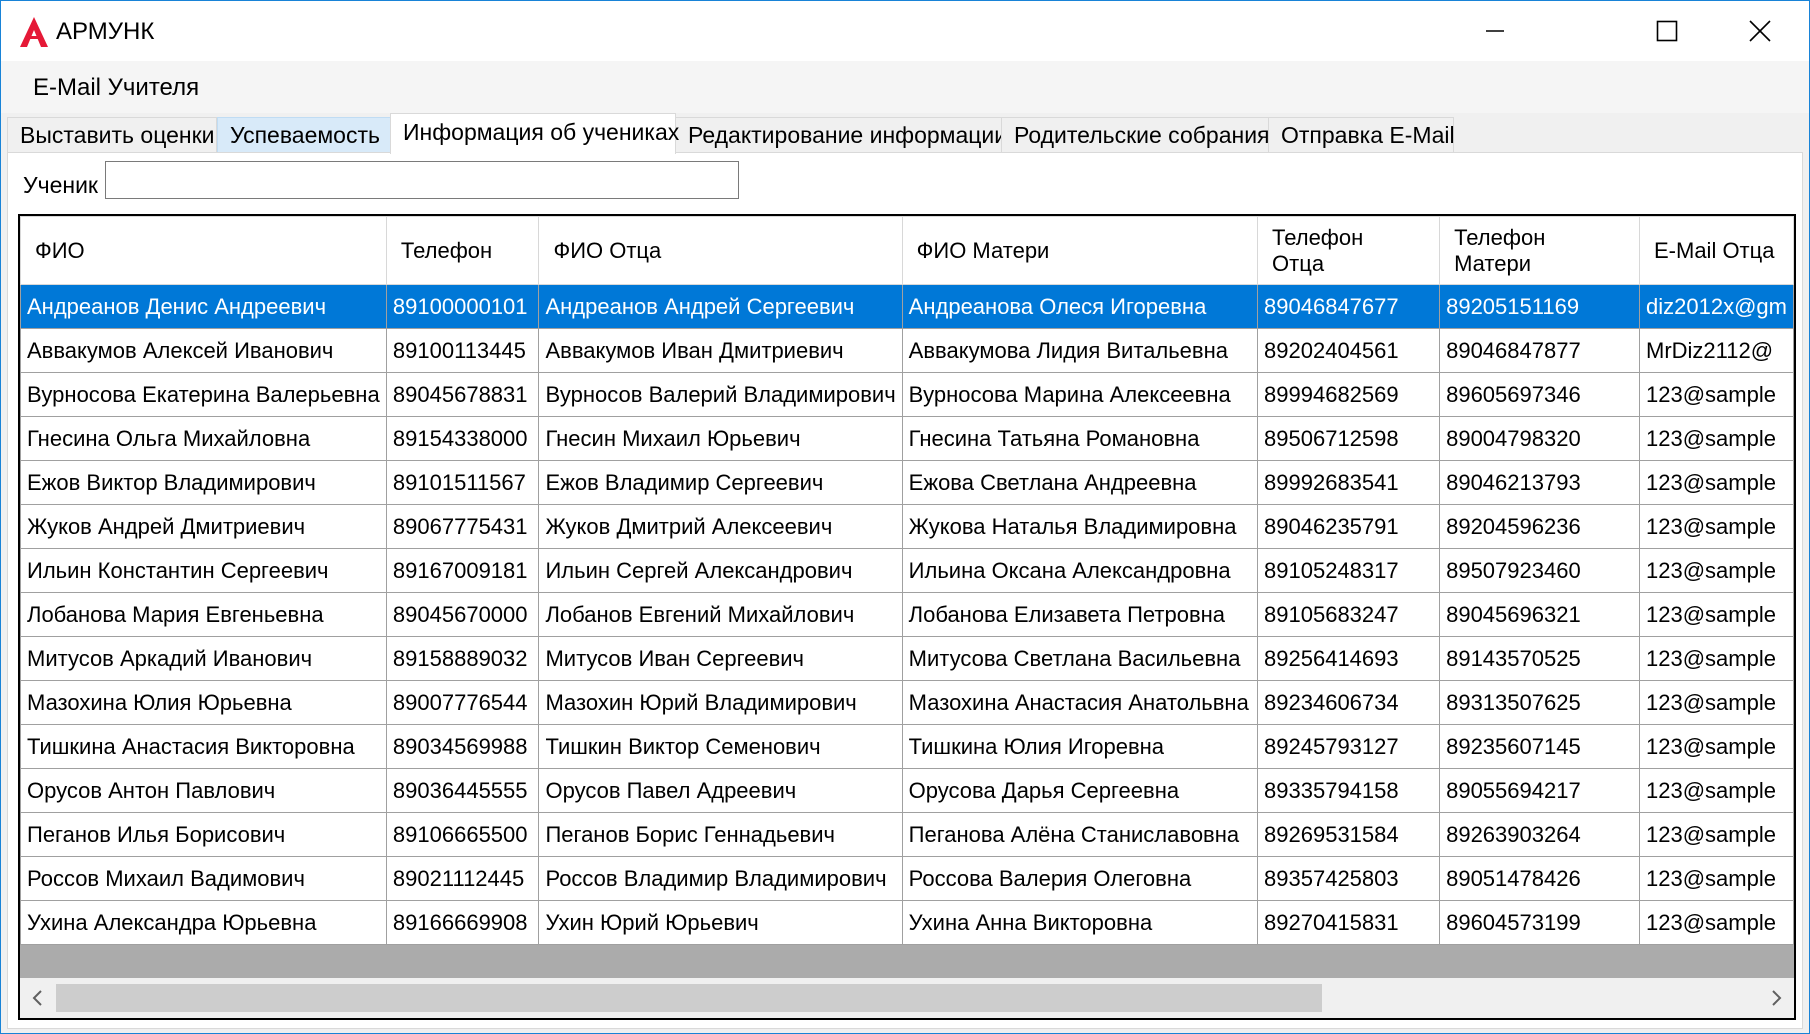 This screenshot has width=1810, height=1034. Describe the element at coordinates (1349, 438) in the screenshot. I see `cell-father-phone: 89506712598` at that location.